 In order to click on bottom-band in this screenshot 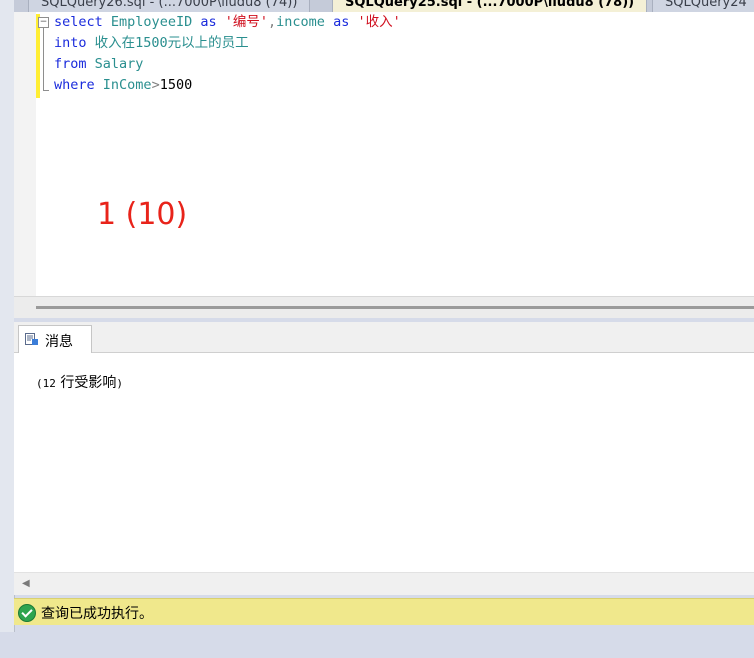, I will do `click(377, 645)`.